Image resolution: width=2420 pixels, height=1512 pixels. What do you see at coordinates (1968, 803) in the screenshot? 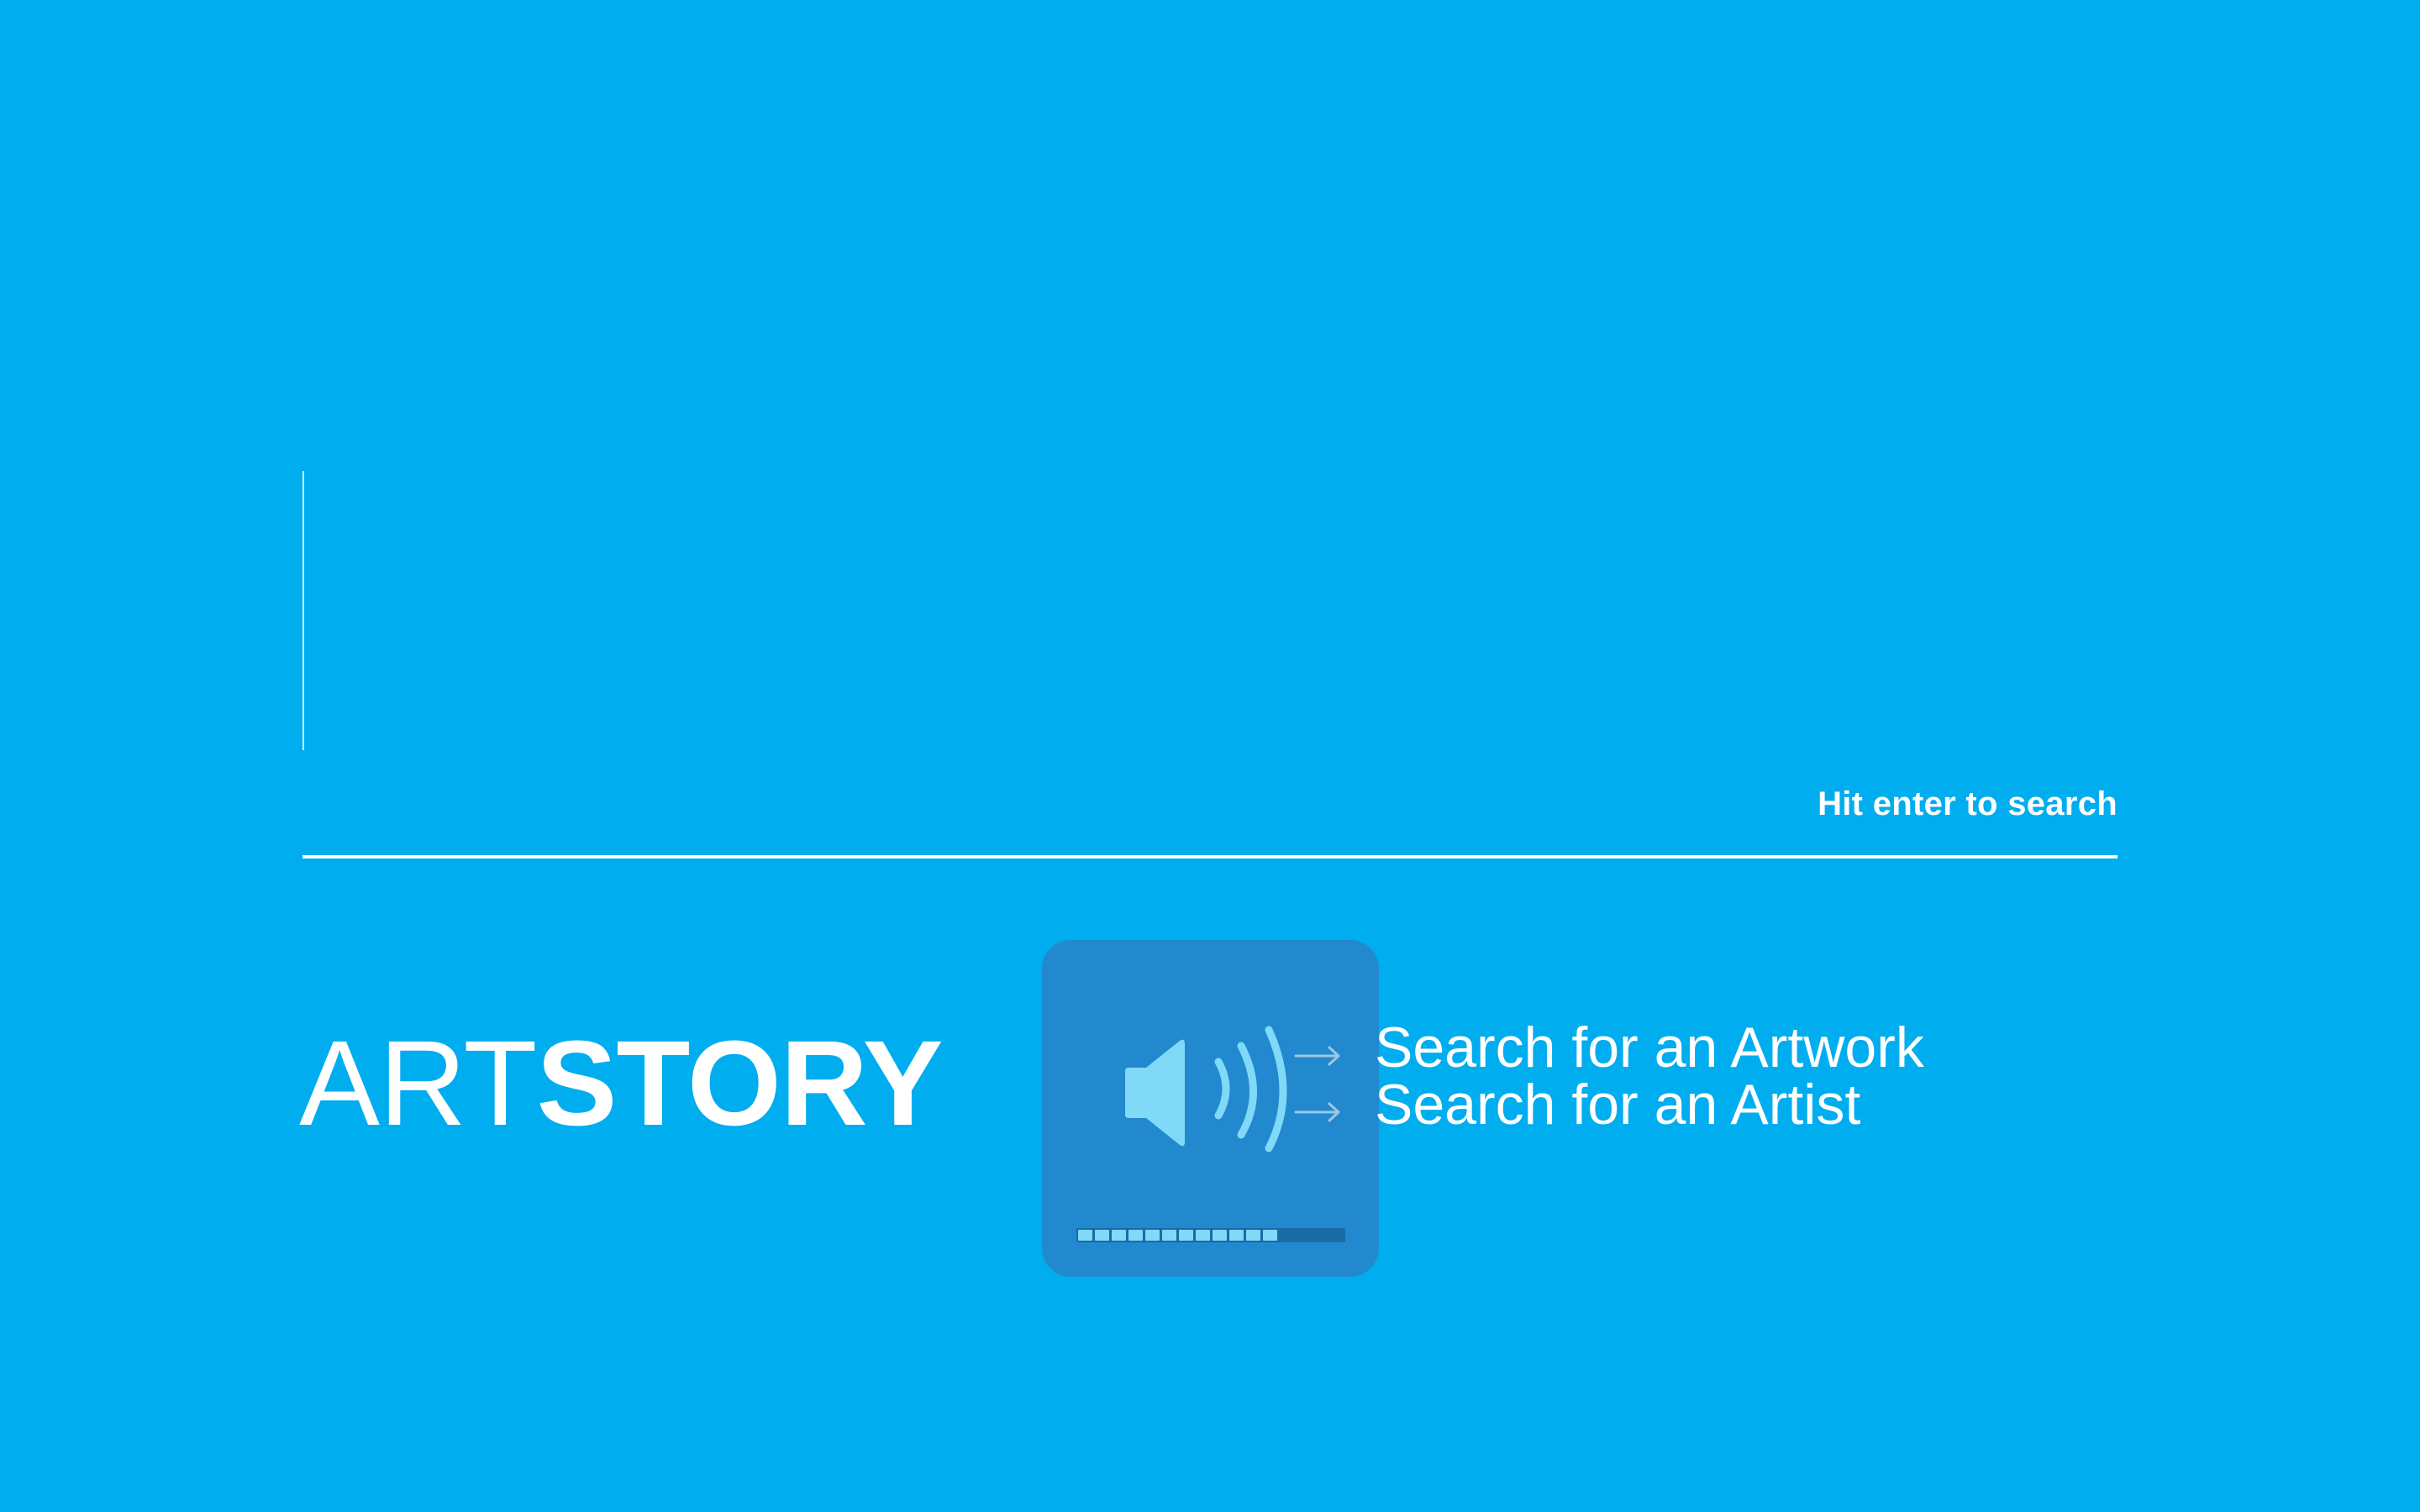
I see `search-hint: Hit enter to search` at bounding box center [1968, 803].